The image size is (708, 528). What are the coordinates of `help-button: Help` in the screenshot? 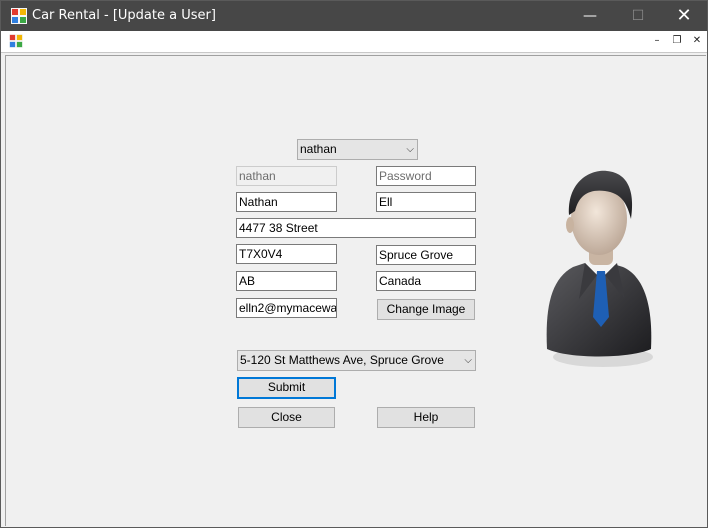 It's located at (426, 417).